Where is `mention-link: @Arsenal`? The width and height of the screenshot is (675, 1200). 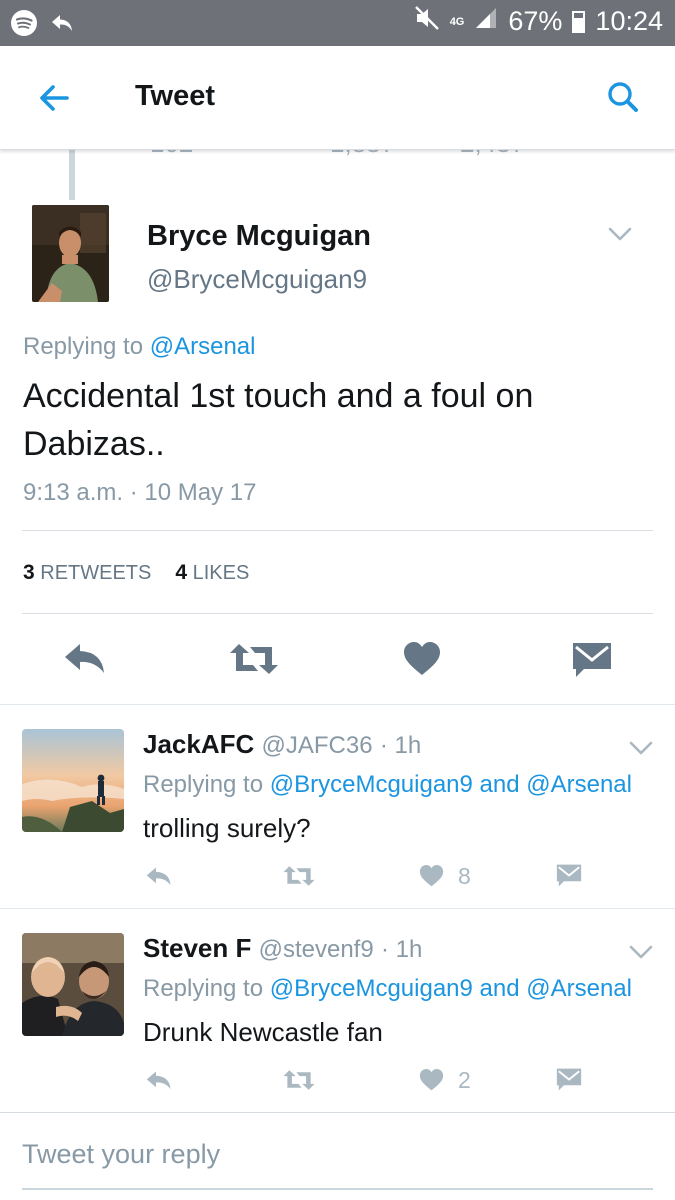
mention-link: @Arsenal is located at coordinates (203, 346).